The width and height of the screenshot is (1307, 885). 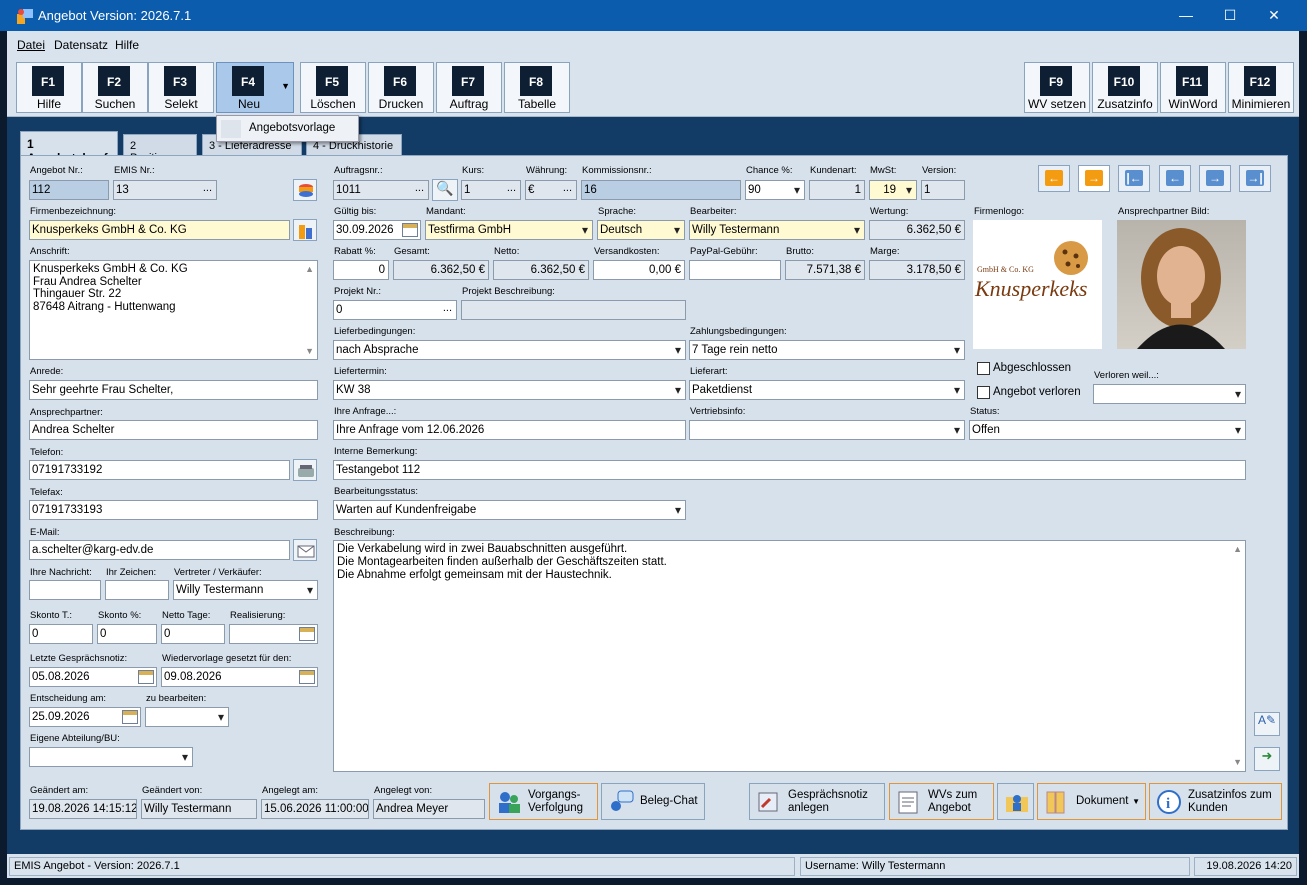 I want to click on verloren-weil-select, so click(x=1169, y=394).